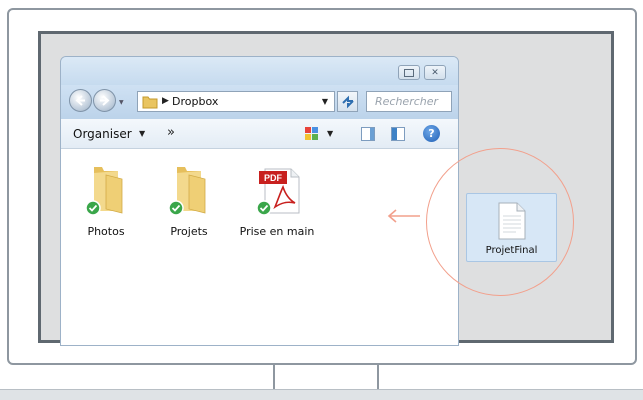 The width and height of the screenshot is (643, 400). Describe the element at coordinates (236, 101) in the screenshot. I see `address-bar: ▶ Dropbox ▼` at that location.